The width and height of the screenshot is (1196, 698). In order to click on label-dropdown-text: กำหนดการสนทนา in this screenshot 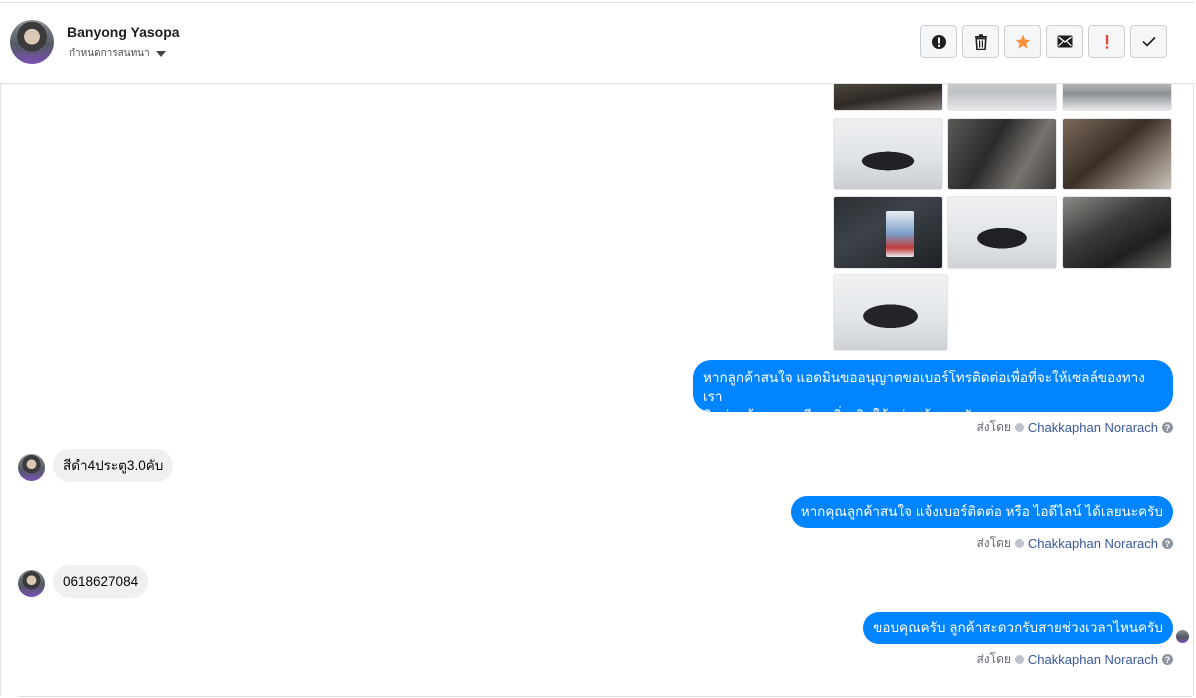, I will do `click(109, 53)`.